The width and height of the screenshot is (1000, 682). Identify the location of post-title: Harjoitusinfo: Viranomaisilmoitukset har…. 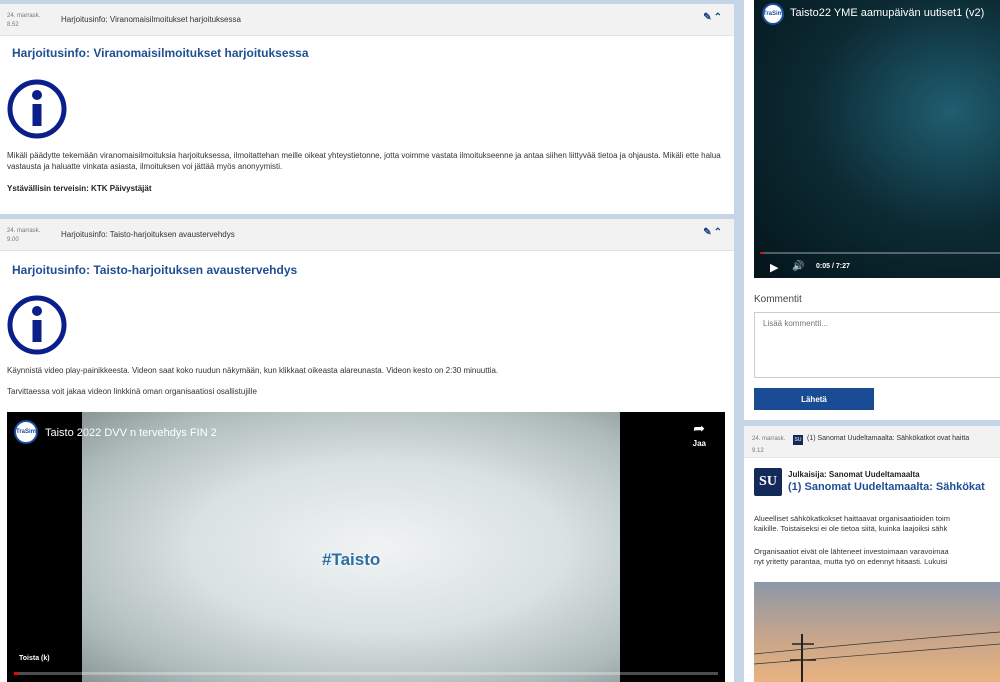
(160, 53).